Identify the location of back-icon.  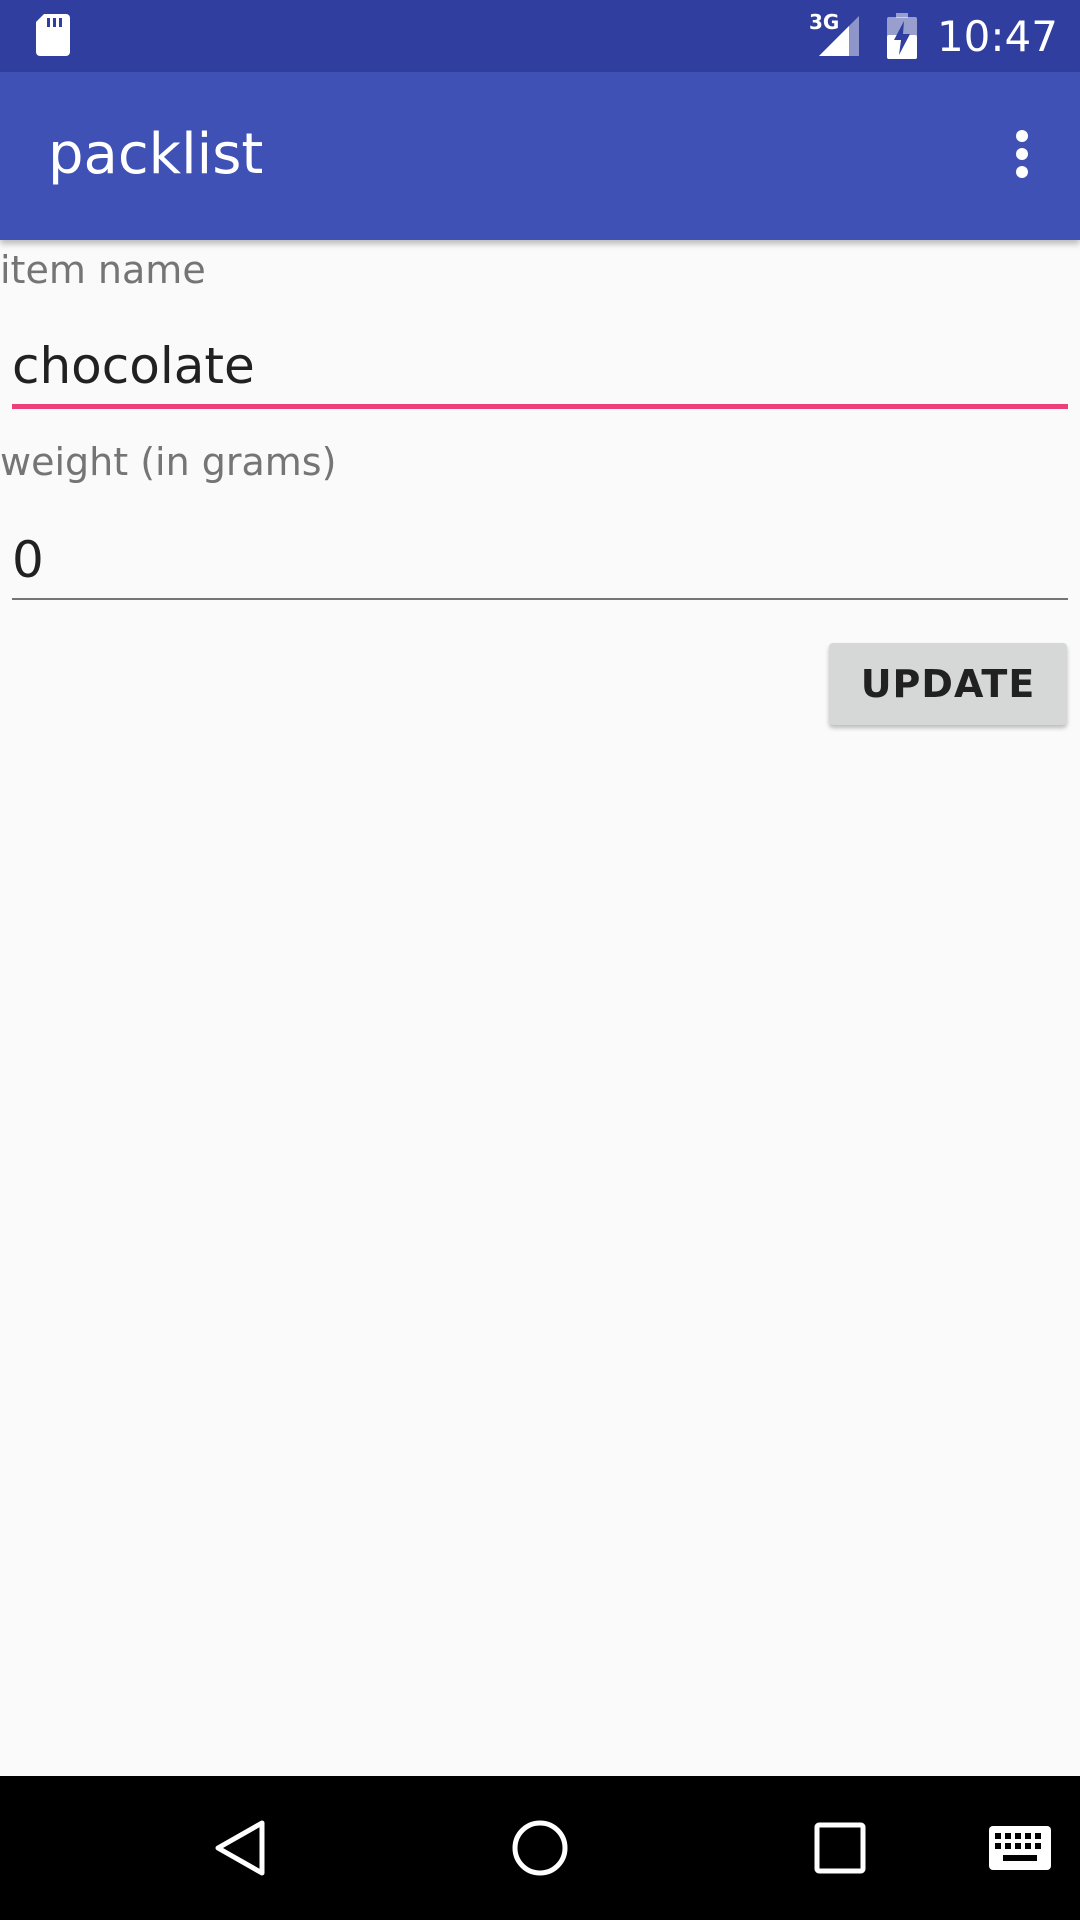
(240, 1848).